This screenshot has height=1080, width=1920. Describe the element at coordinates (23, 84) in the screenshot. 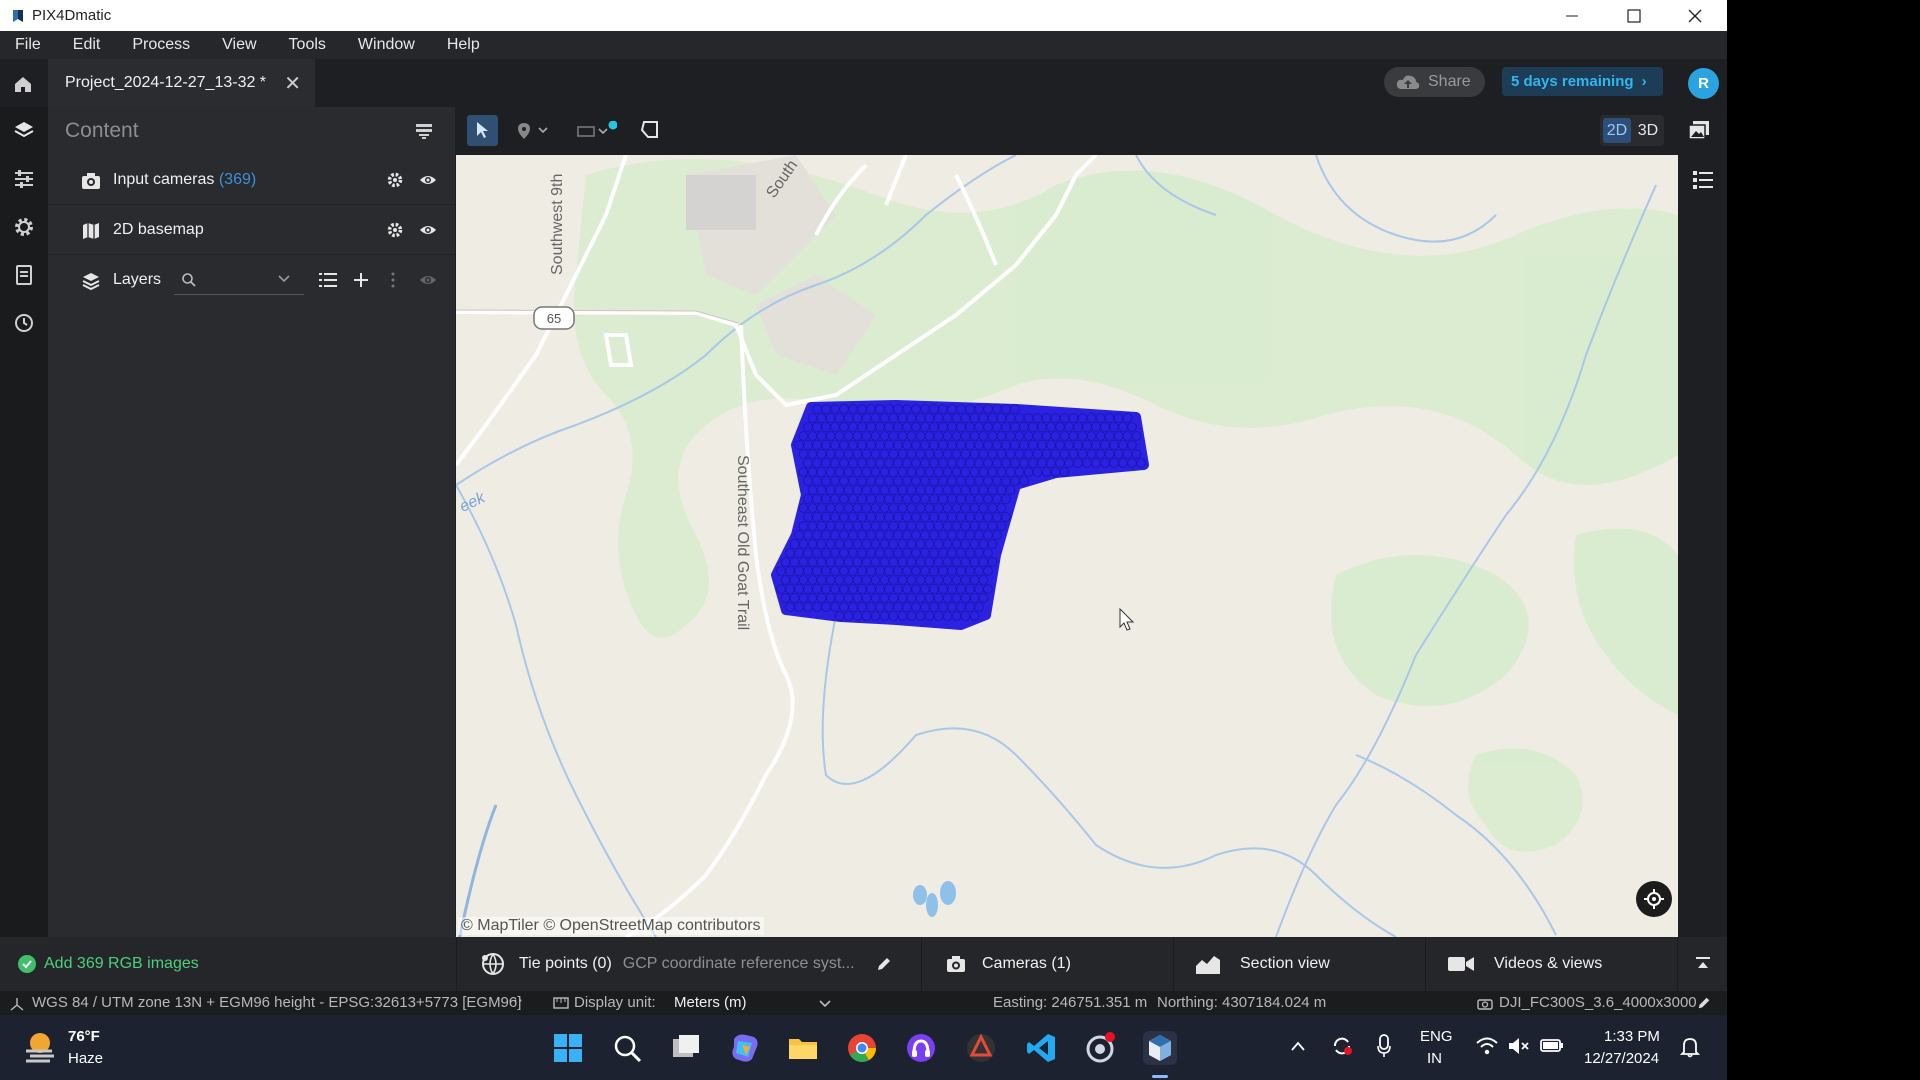

I see `home-icon` at that location.